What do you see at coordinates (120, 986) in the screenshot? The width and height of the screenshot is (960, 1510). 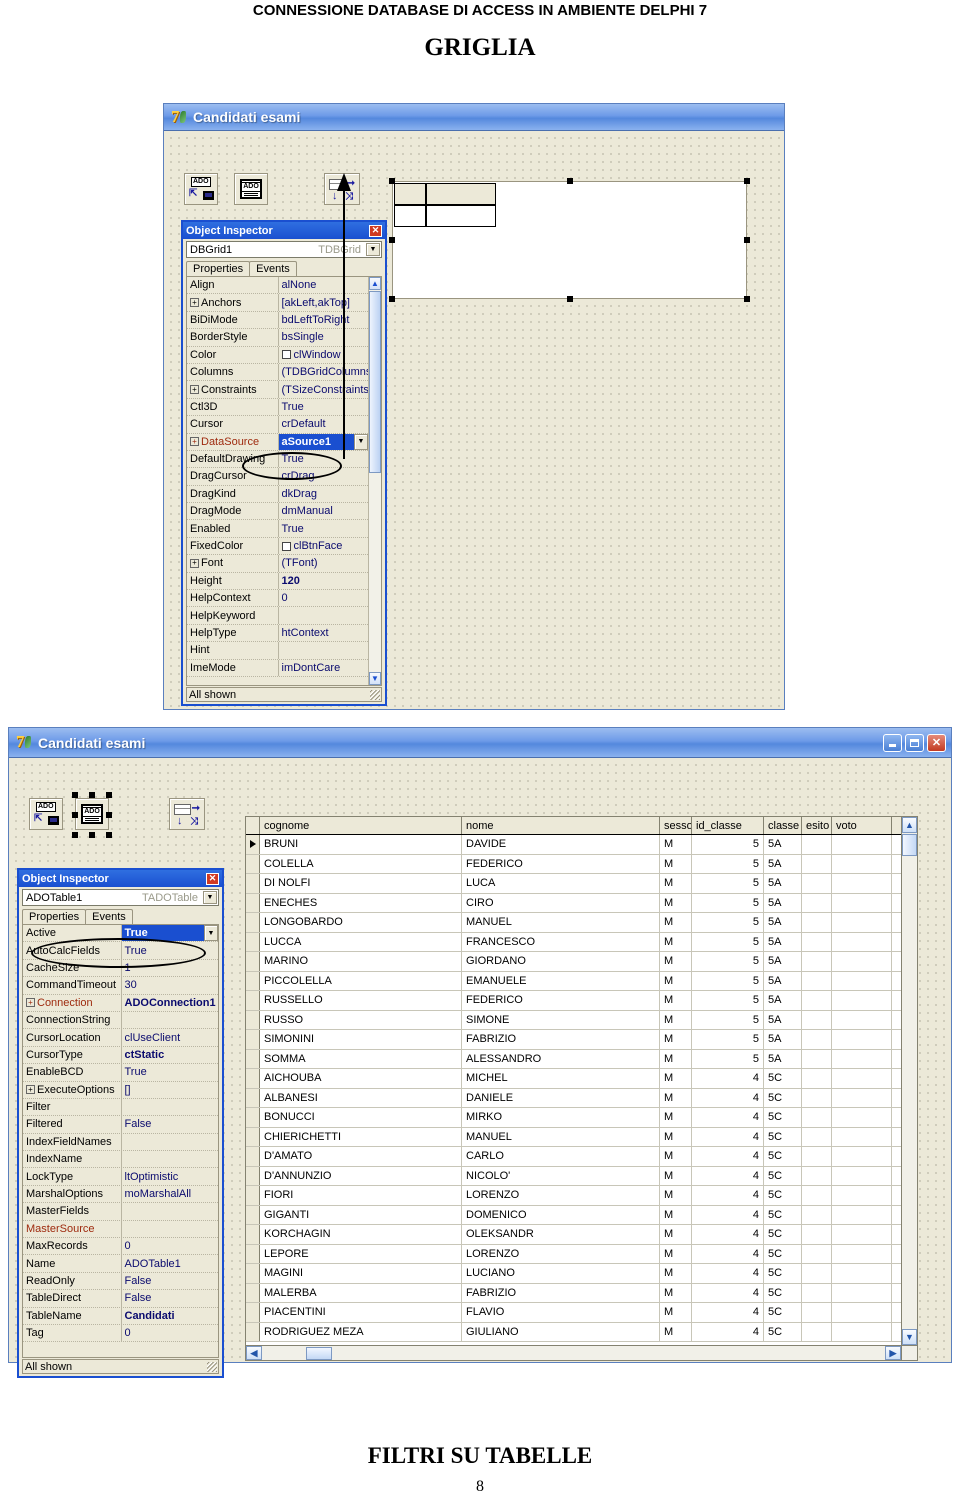 I see `property-row: CommandTimeout 30` at bounding box center [120, 986].